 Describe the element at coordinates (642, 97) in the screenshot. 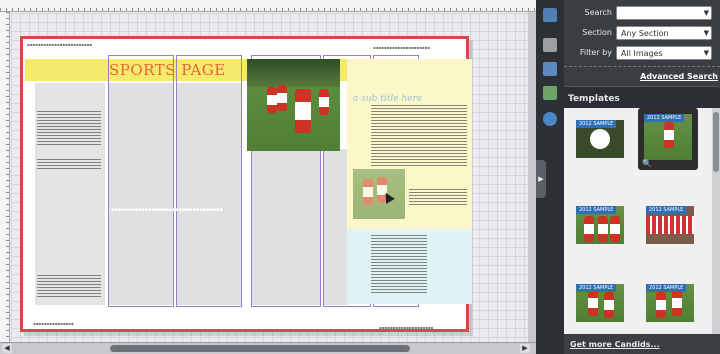

I see `templates-header: Templates` at that location.